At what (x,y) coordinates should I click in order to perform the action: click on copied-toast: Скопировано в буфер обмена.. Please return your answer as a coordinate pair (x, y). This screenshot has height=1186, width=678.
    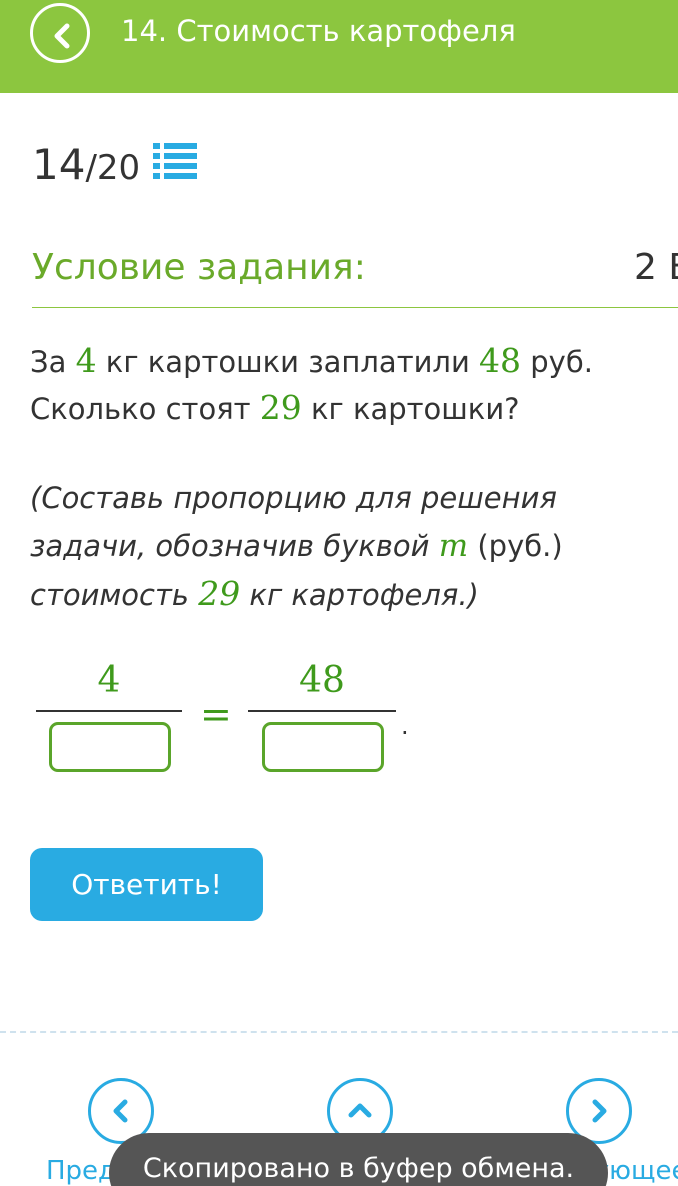
    Looking at the image, I should click on (358, 1159).